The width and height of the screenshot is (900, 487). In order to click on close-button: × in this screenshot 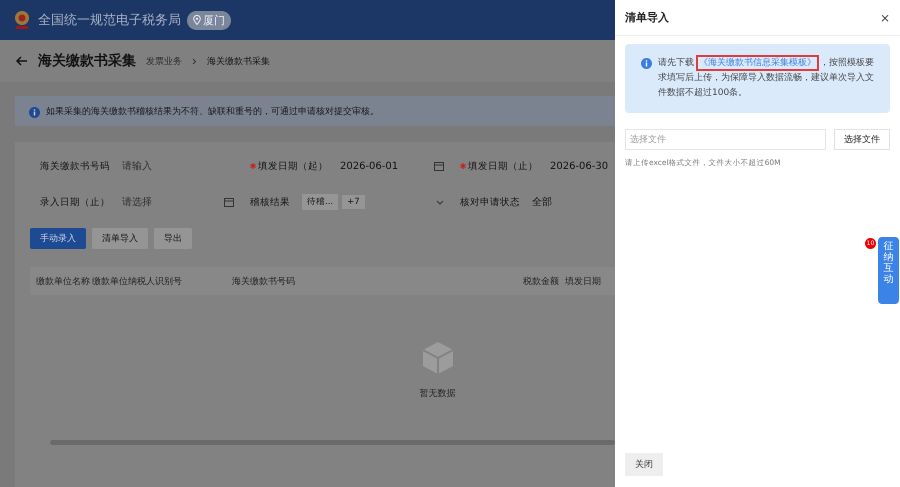, I will do `click(885, 17)`.